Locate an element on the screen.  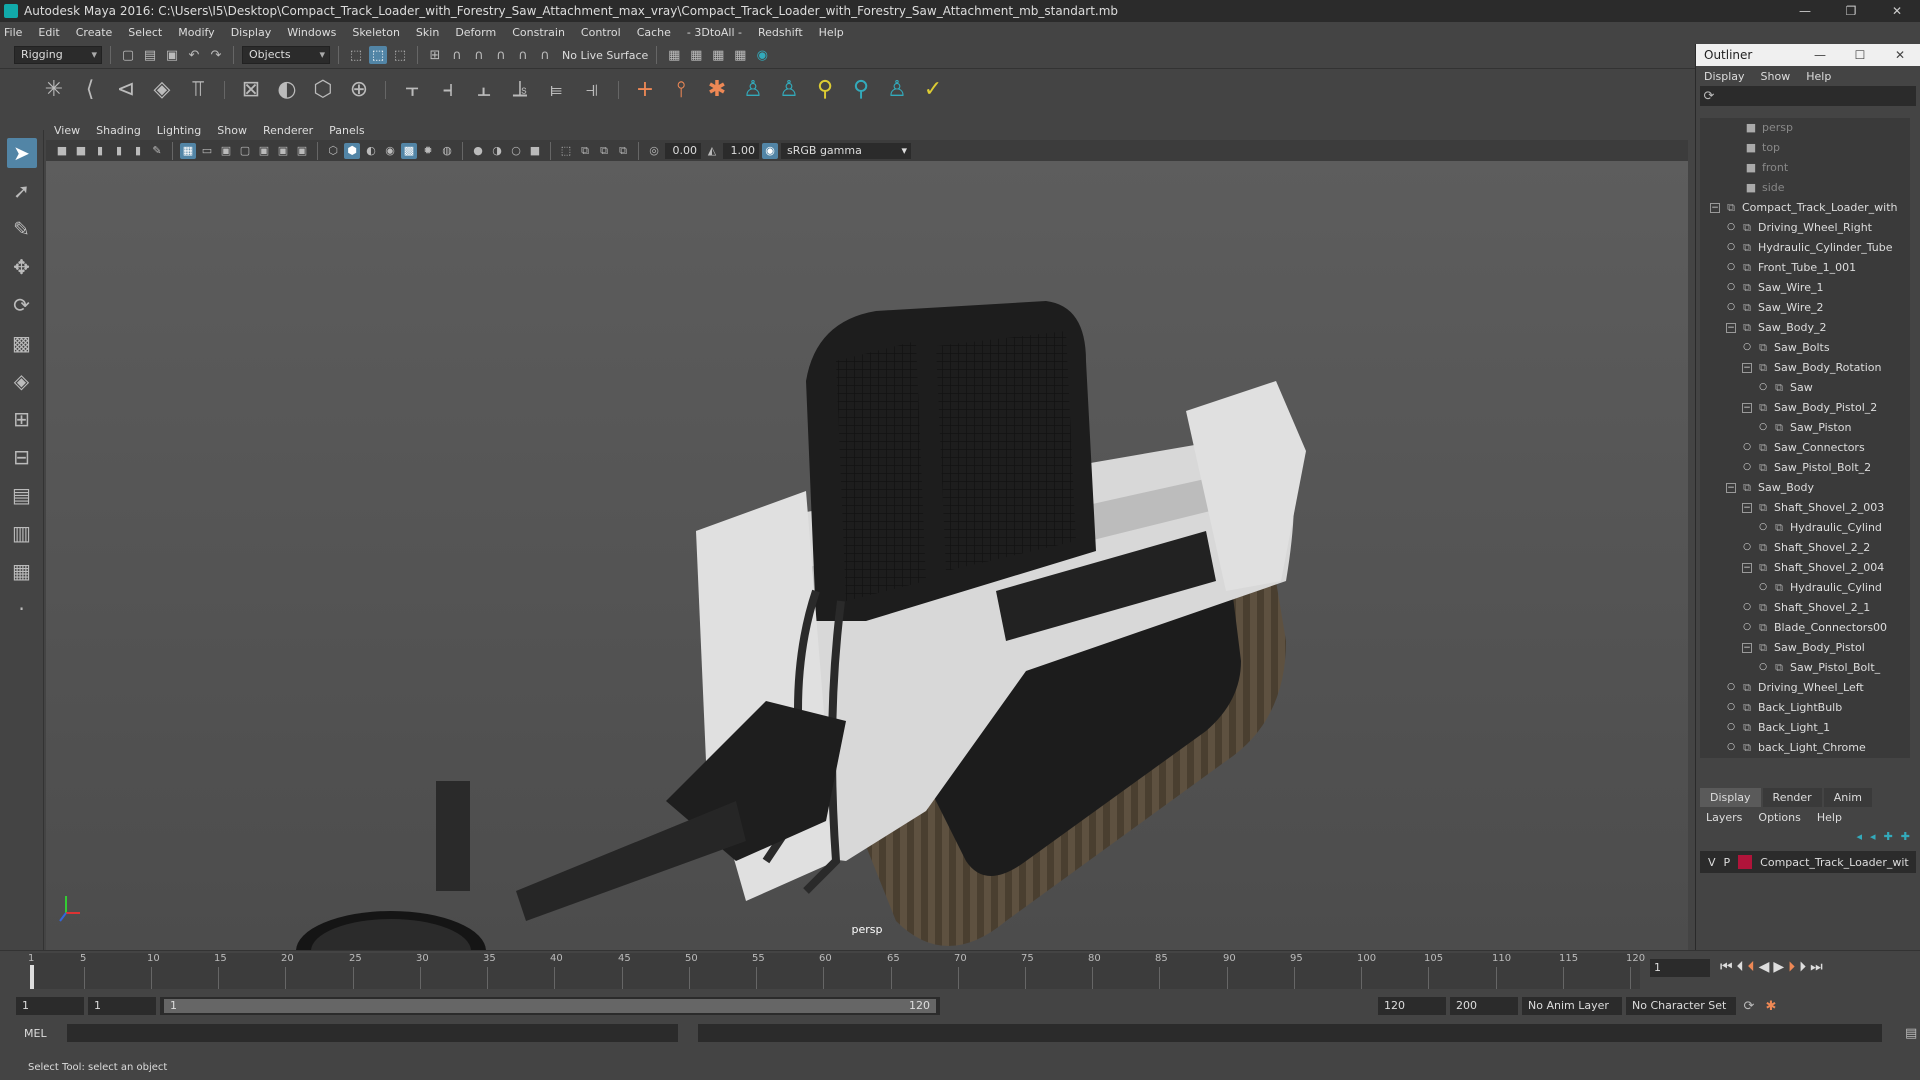
select-tool-icon: ➤ is located at coordinates (21, 153).